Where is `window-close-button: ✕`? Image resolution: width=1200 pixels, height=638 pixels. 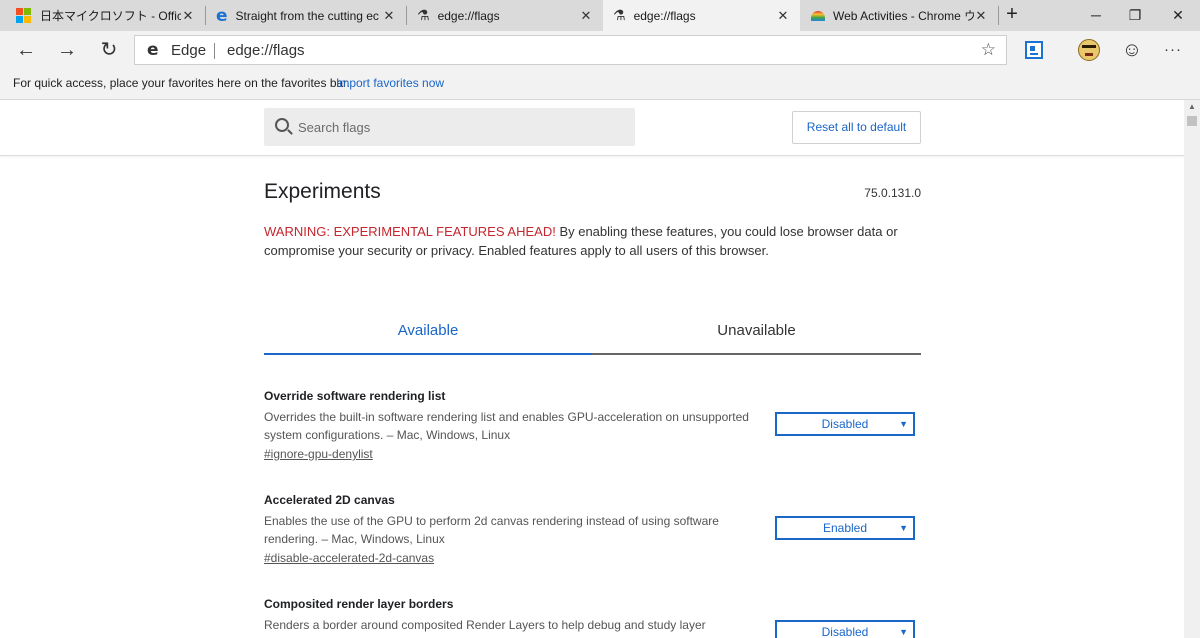 window-close-button: ✕ is located at coordinates (1178, 15).